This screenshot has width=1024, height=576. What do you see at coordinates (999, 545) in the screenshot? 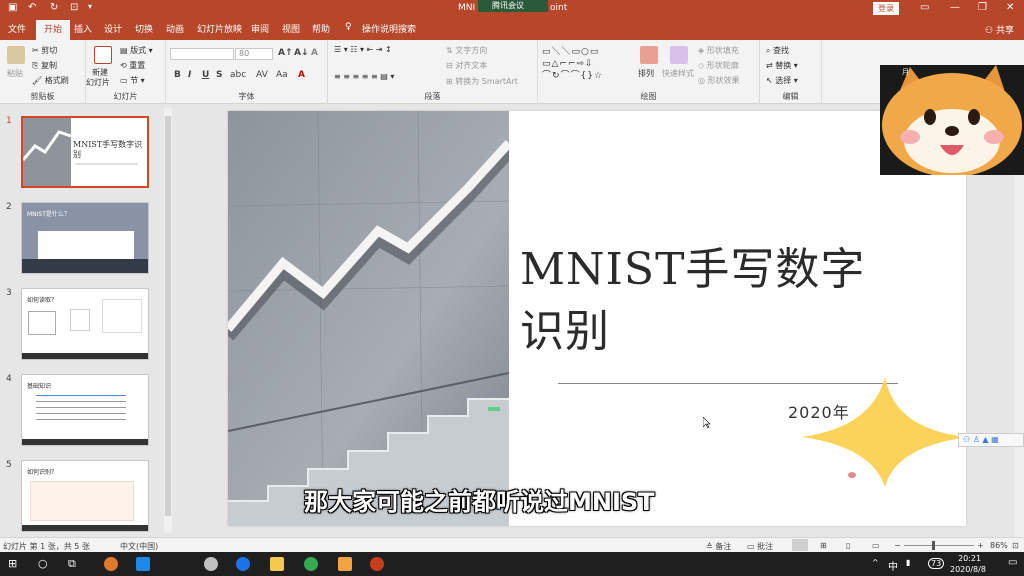
I see `zoom-level: 86%` at bounding box center [999, 545].